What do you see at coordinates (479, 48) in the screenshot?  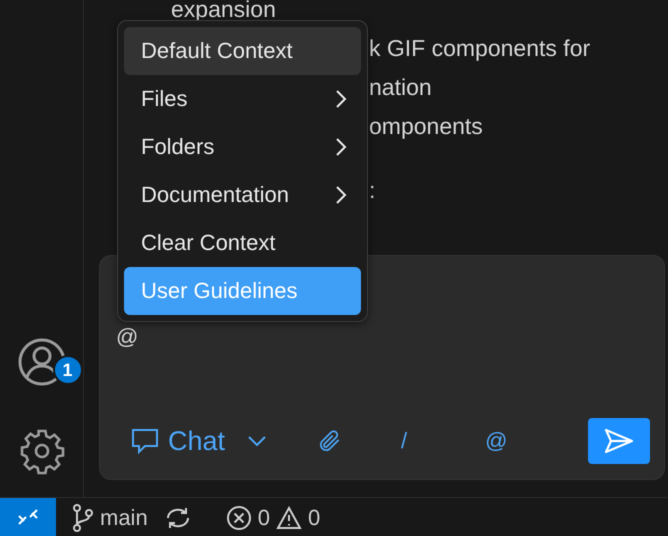 I see `response-text: k GIF components for` at bounding box center [479, 48].